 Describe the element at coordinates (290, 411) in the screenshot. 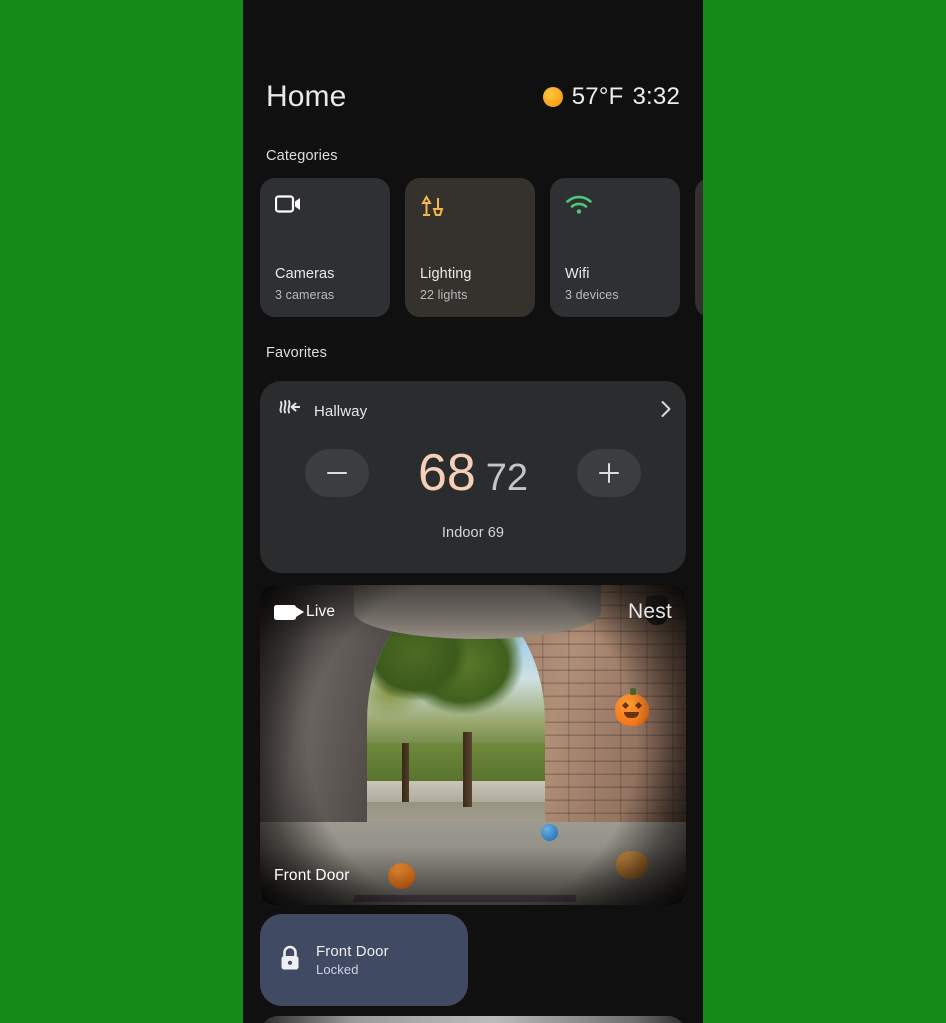

I see `heat-waves-icon` at that location.